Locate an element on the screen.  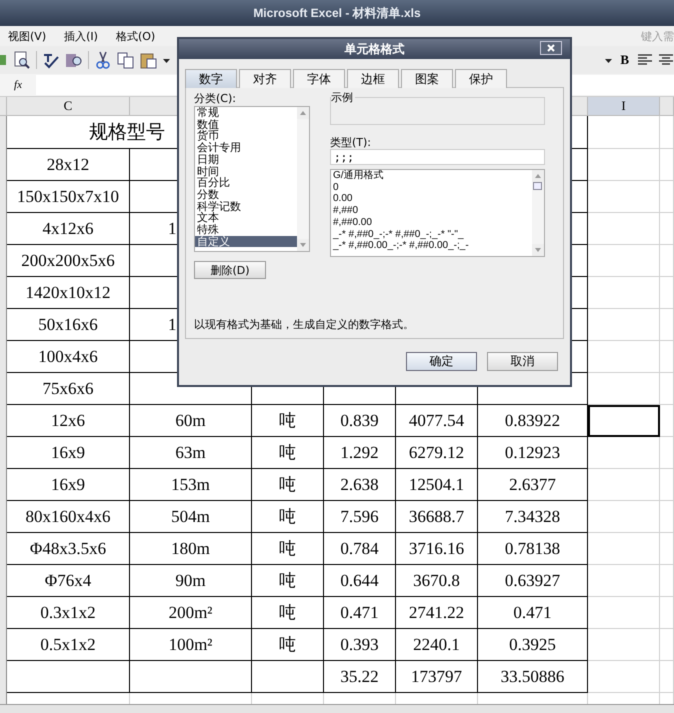
copy-icon is located at coordinates (126, 60).